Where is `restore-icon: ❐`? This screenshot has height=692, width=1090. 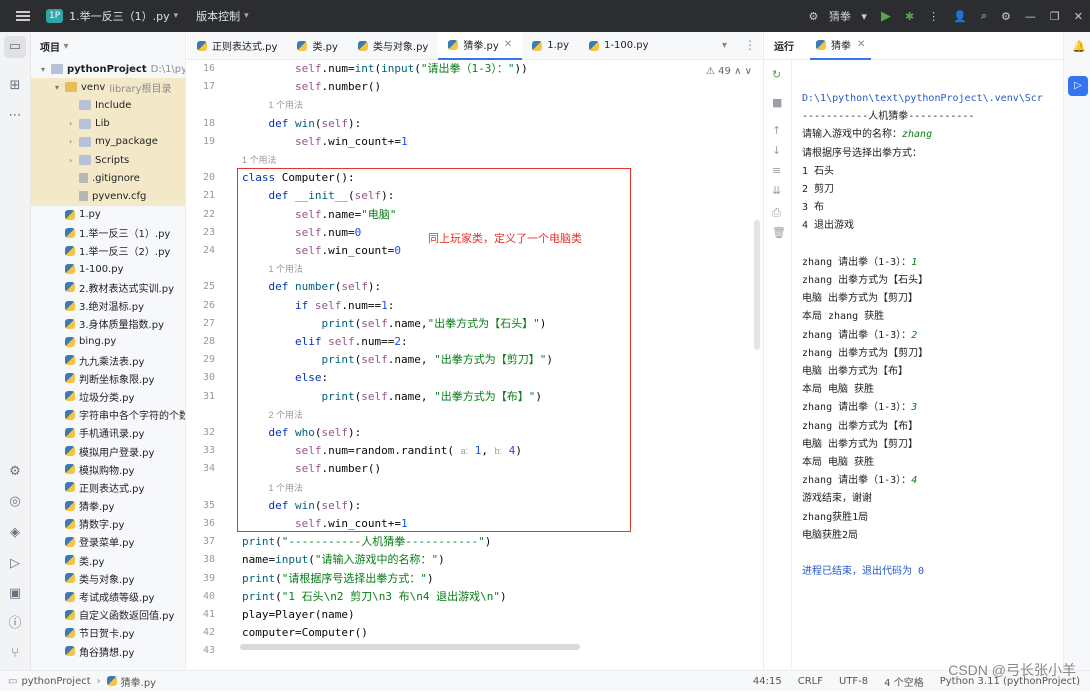 restore-icon: ❐ is located at coordinates (1055, 16).